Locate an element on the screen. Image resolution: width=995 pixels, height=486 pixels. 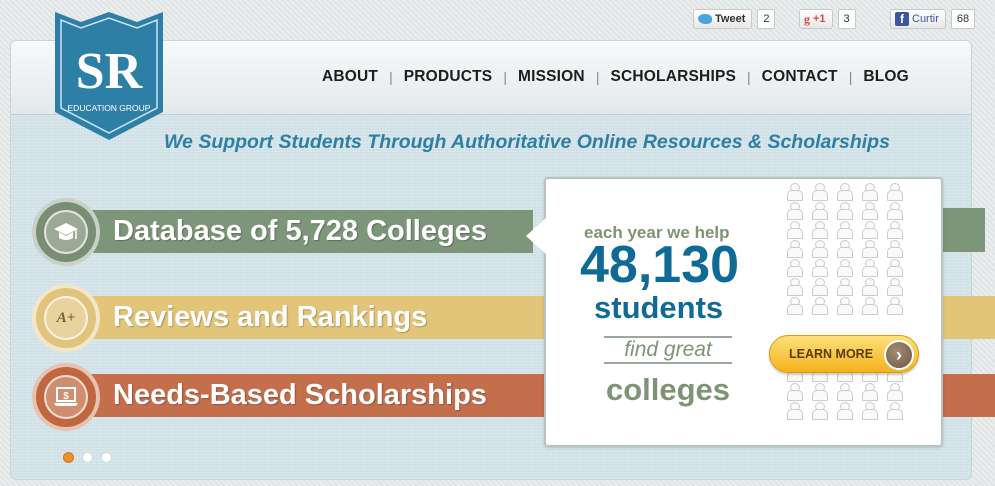
facebook-like-button: f Curtir is located at coordinates (918, 19).